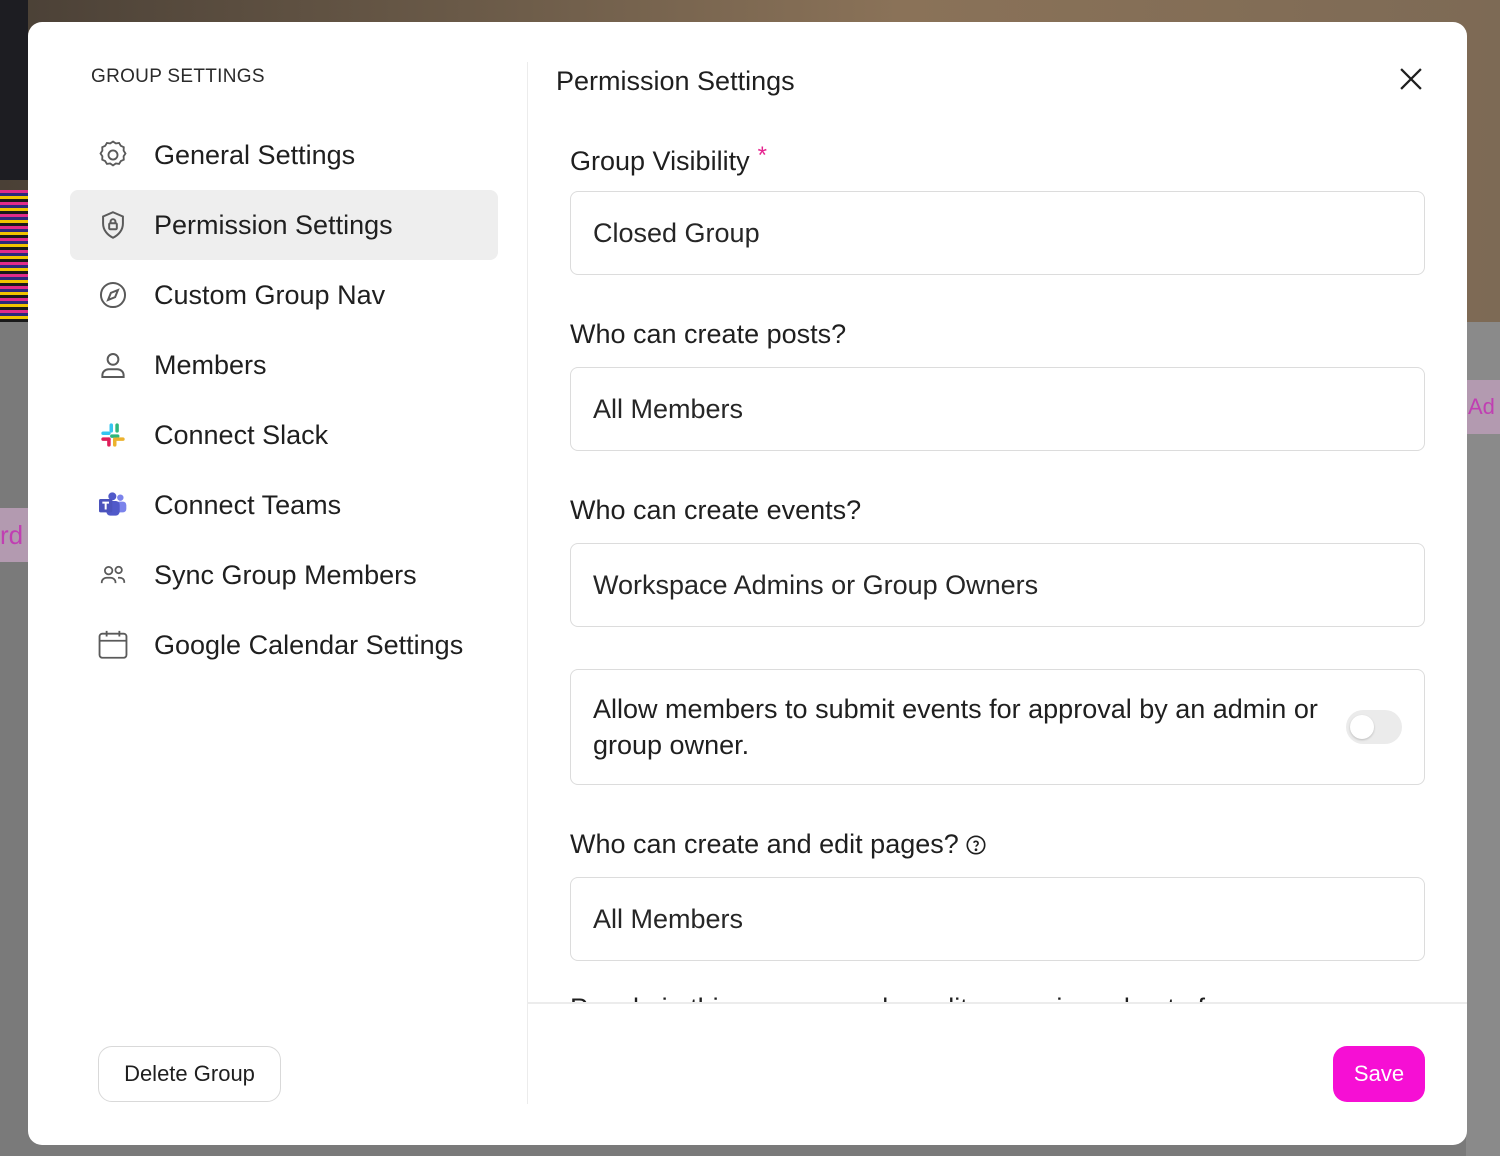 The height and width of the screenshot is (1156, 1500). Describe the element at coordinates (676, 232) in the screenshot. I see `select-value: Closed Group` at that location.